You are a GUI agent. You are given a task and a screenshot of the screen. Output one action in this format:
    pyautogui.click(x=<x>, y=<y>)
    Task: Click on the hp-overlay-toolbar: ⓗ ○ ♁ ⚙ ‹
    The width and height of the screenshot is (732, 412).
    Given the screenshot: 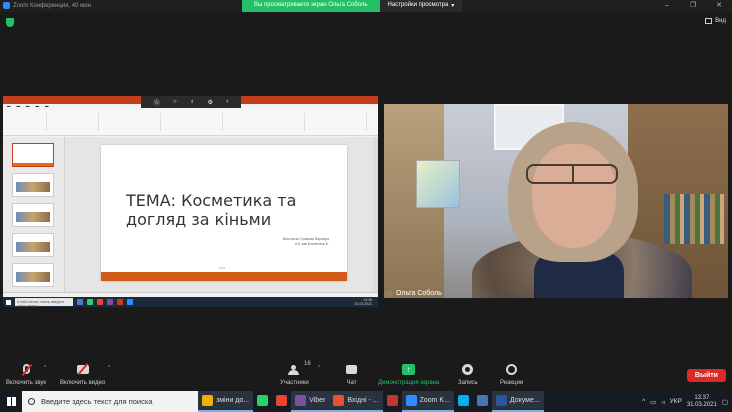 What is the action you would take?
    pyautogui.click(x=191, y=102)
    